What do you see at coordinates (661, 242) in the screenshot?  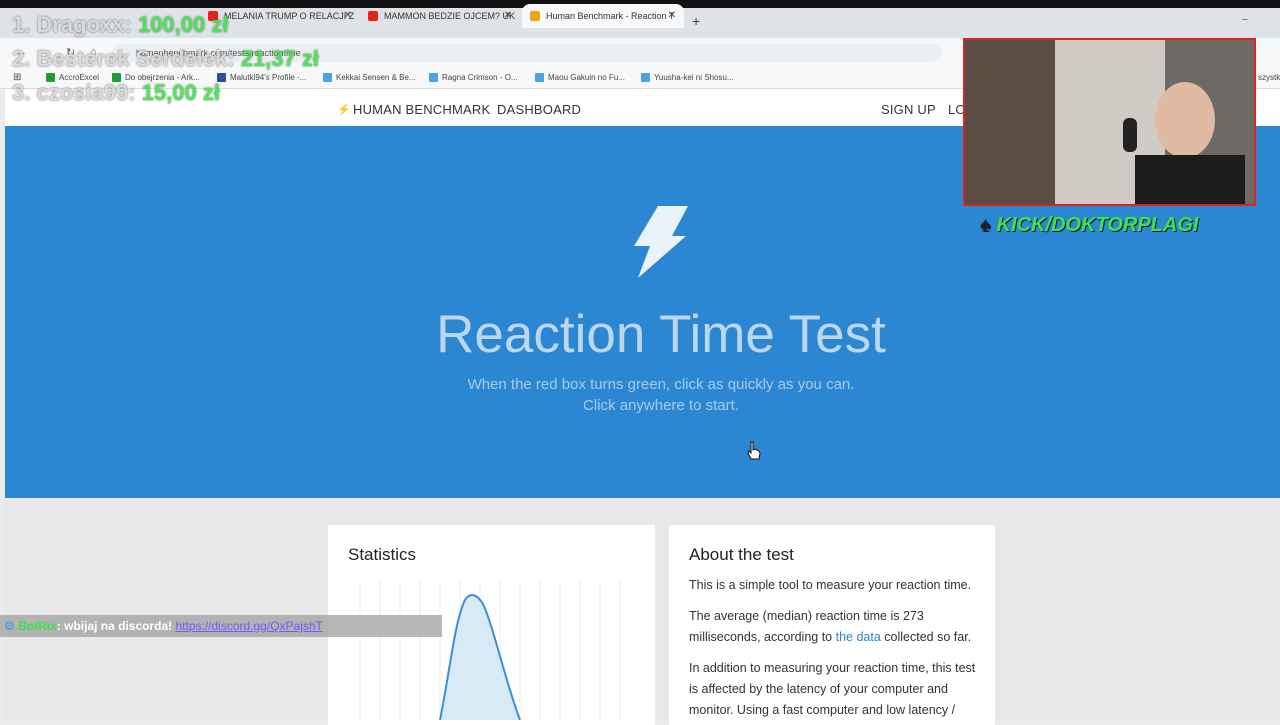 I see `lightning-bolt-icon` at bounding box center [661, 242].